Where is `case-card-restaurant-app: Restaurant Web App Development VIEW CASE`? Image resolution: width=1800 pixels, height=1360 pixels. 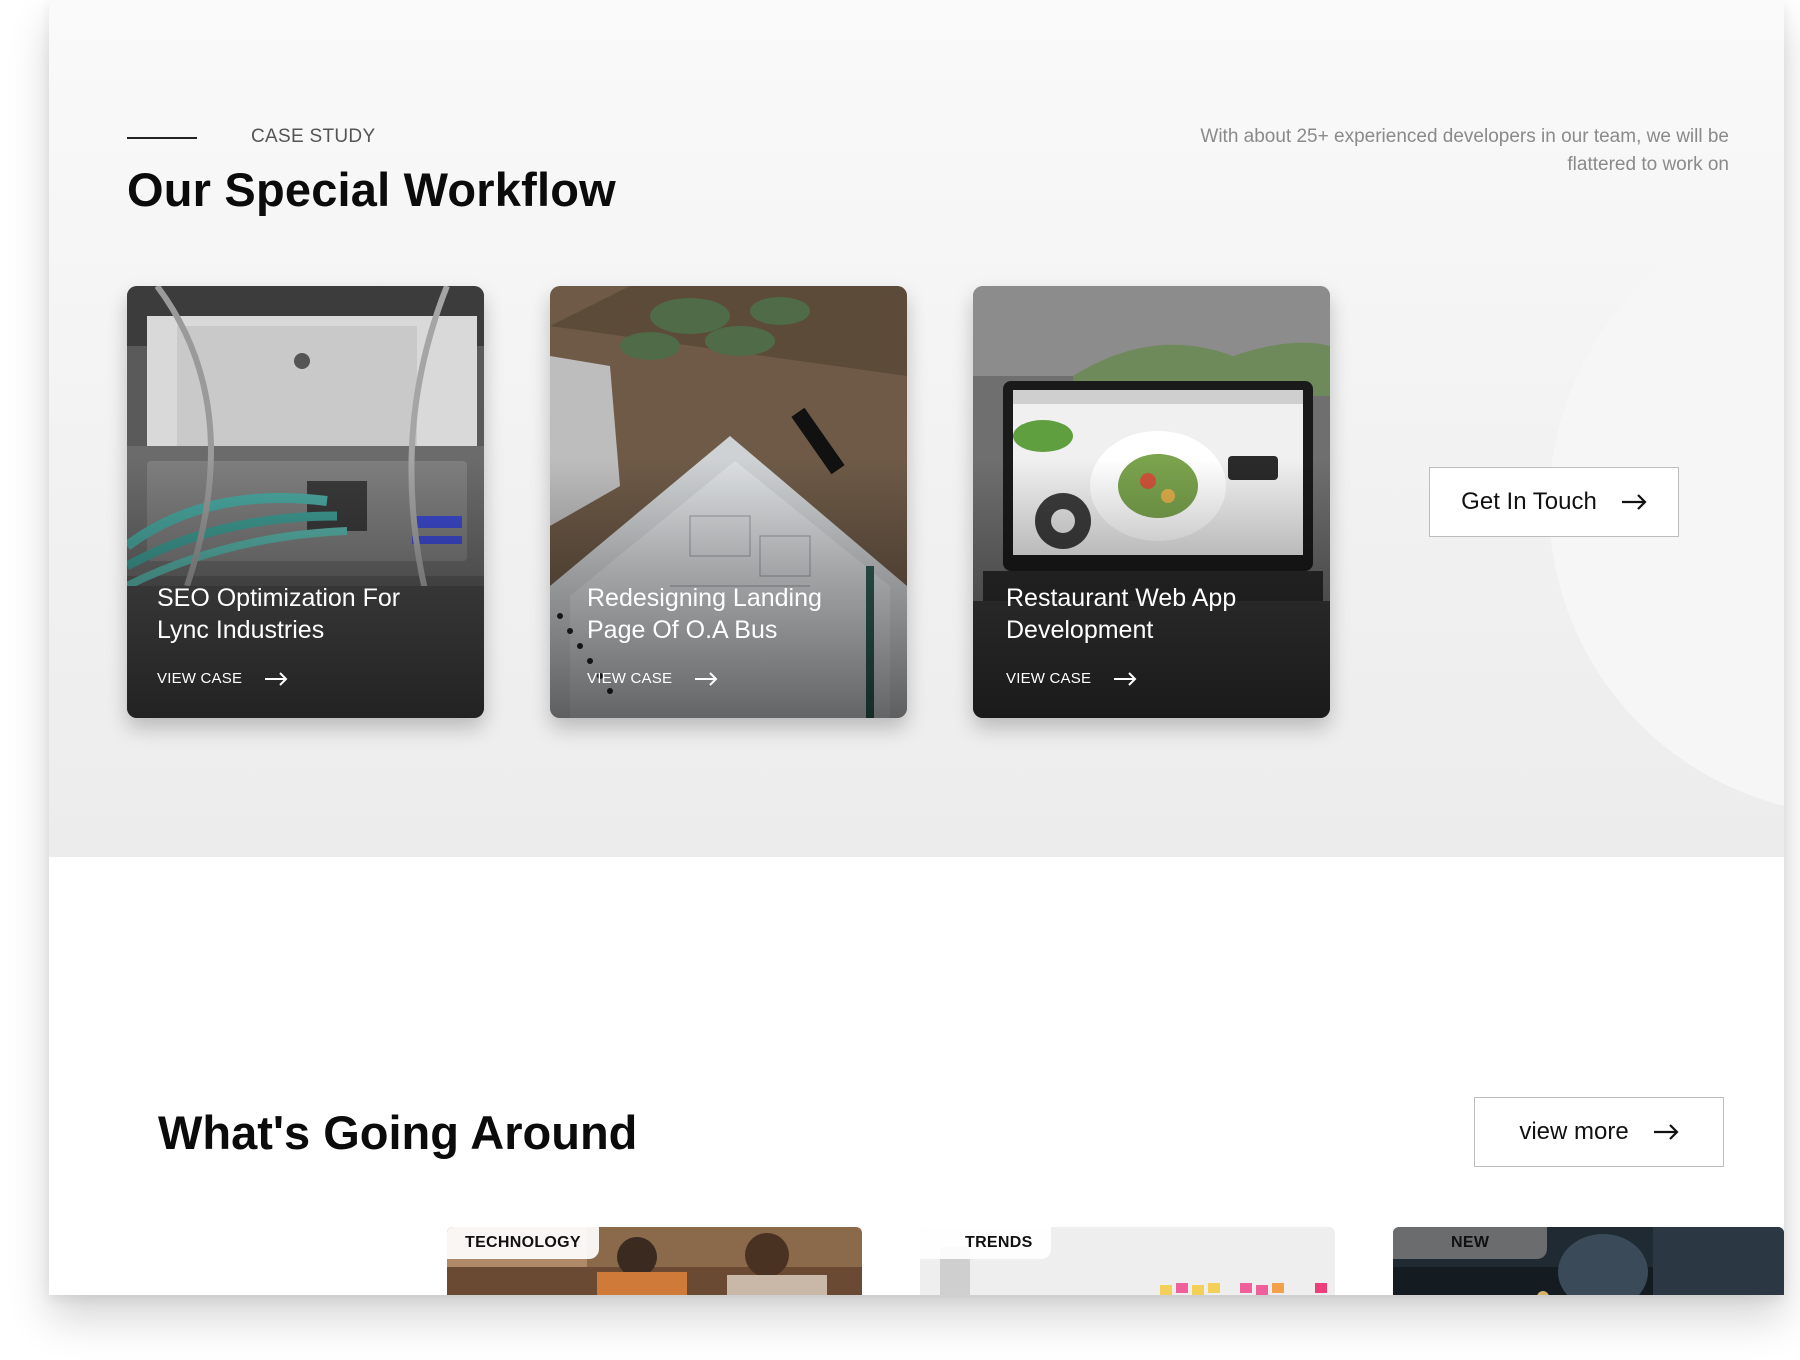
case-card-restaurant-app: Restaurant Web App Development VIEW CASE is located at coordinates (1151, 502).